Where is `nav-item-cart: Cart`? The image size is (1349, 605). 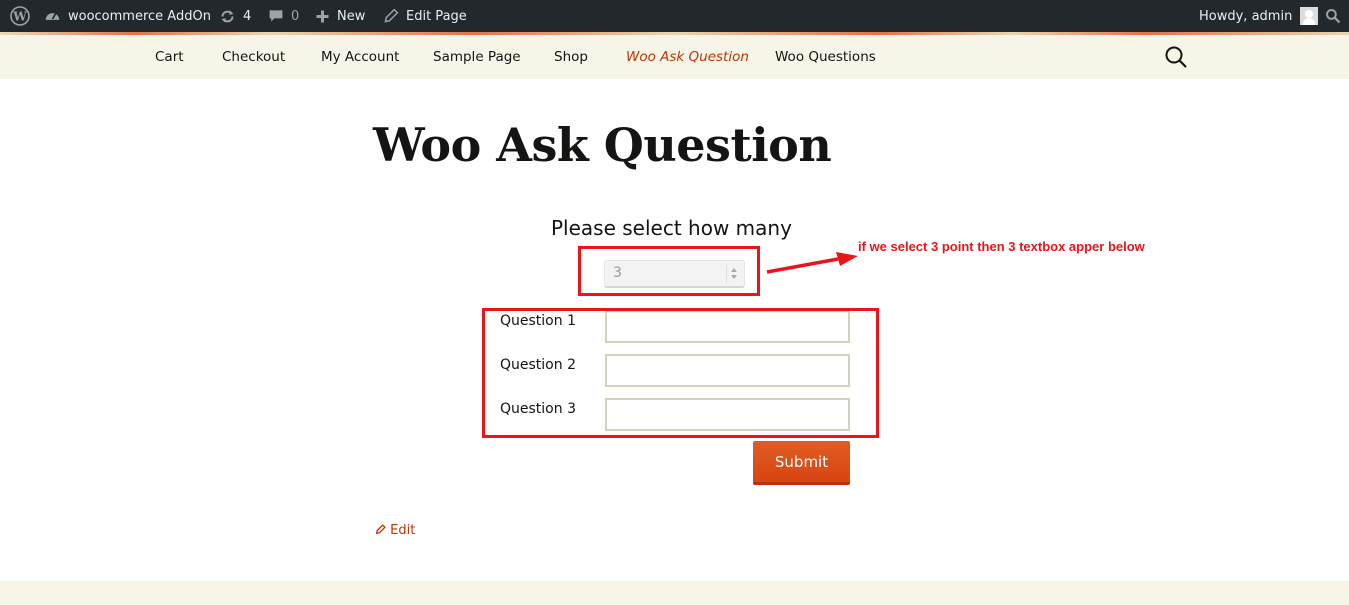 nav-item-cart: Cart is located at coordinates (169, 57).